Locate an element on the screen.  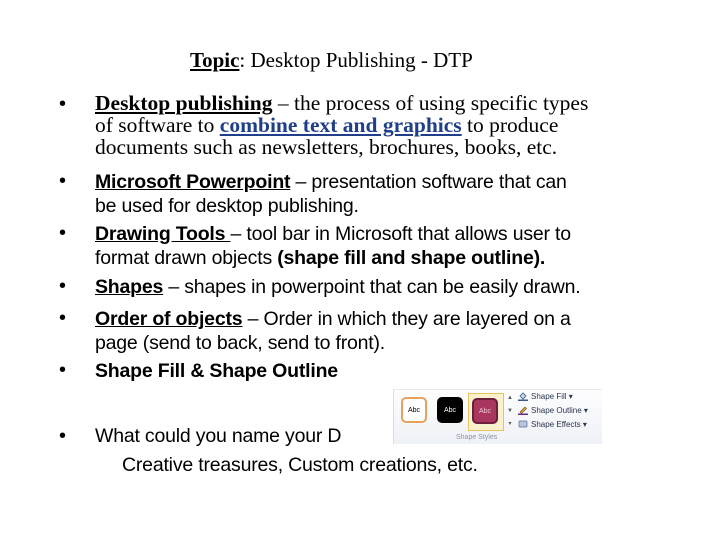
definition-text: be used for desktop publishing. is located at coordinates (227, 206).